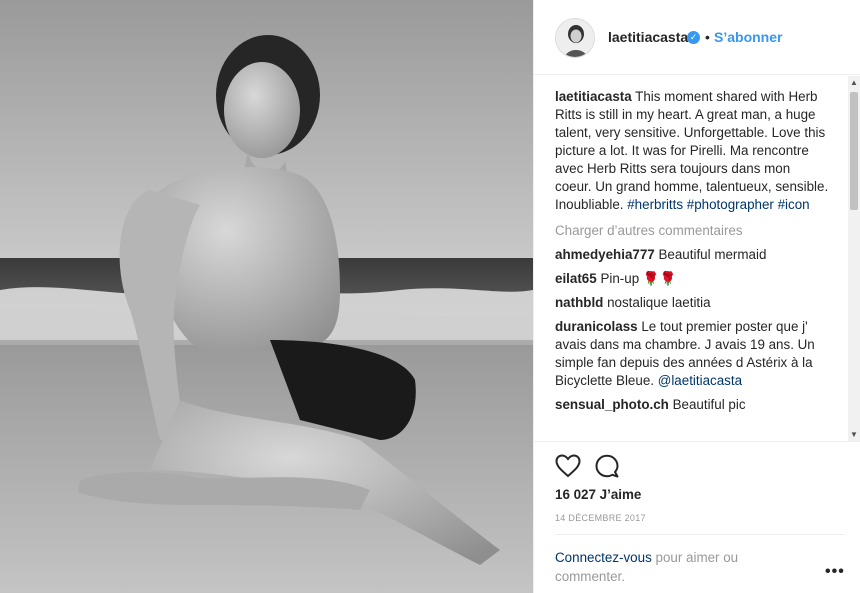 This screenshot has height=593, width=860. Describe the element at coordinates (854, 434) in the screenshot. I see `scroll-down-arrow-icon: ▼` at that location.